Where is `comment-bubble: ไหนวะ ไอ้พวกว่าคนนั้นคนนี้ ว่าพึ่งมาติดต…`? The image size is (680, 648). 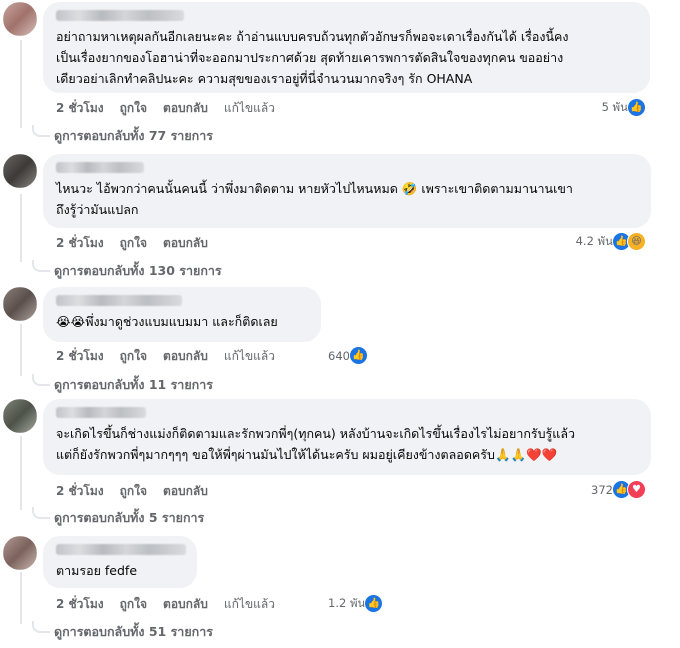
comment-bubble: ไหนวะ ไอ้พวกว่าคนนั้นคนนี้ ว่าพึ่งมาติดต… is located at coordinates (347, 191).